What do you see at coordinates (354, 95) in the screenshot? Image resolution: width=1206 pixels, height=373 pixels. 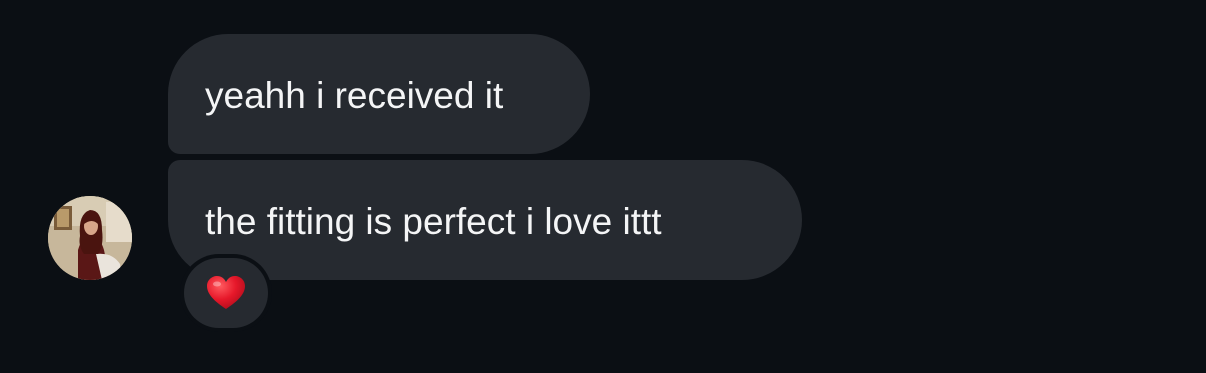 I see `message-text: yeahh i received it` at bounding box center [354, 95].